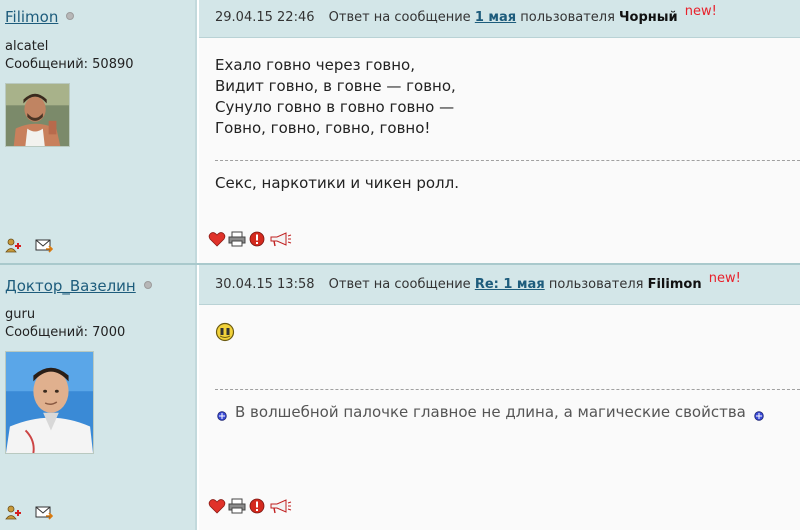 This screenshot has height=530, width=800. Describe the element at coordinates (337, 183) in the screenshot. I see `signature: Секс, наркотики и чикен ролл.` at that location.